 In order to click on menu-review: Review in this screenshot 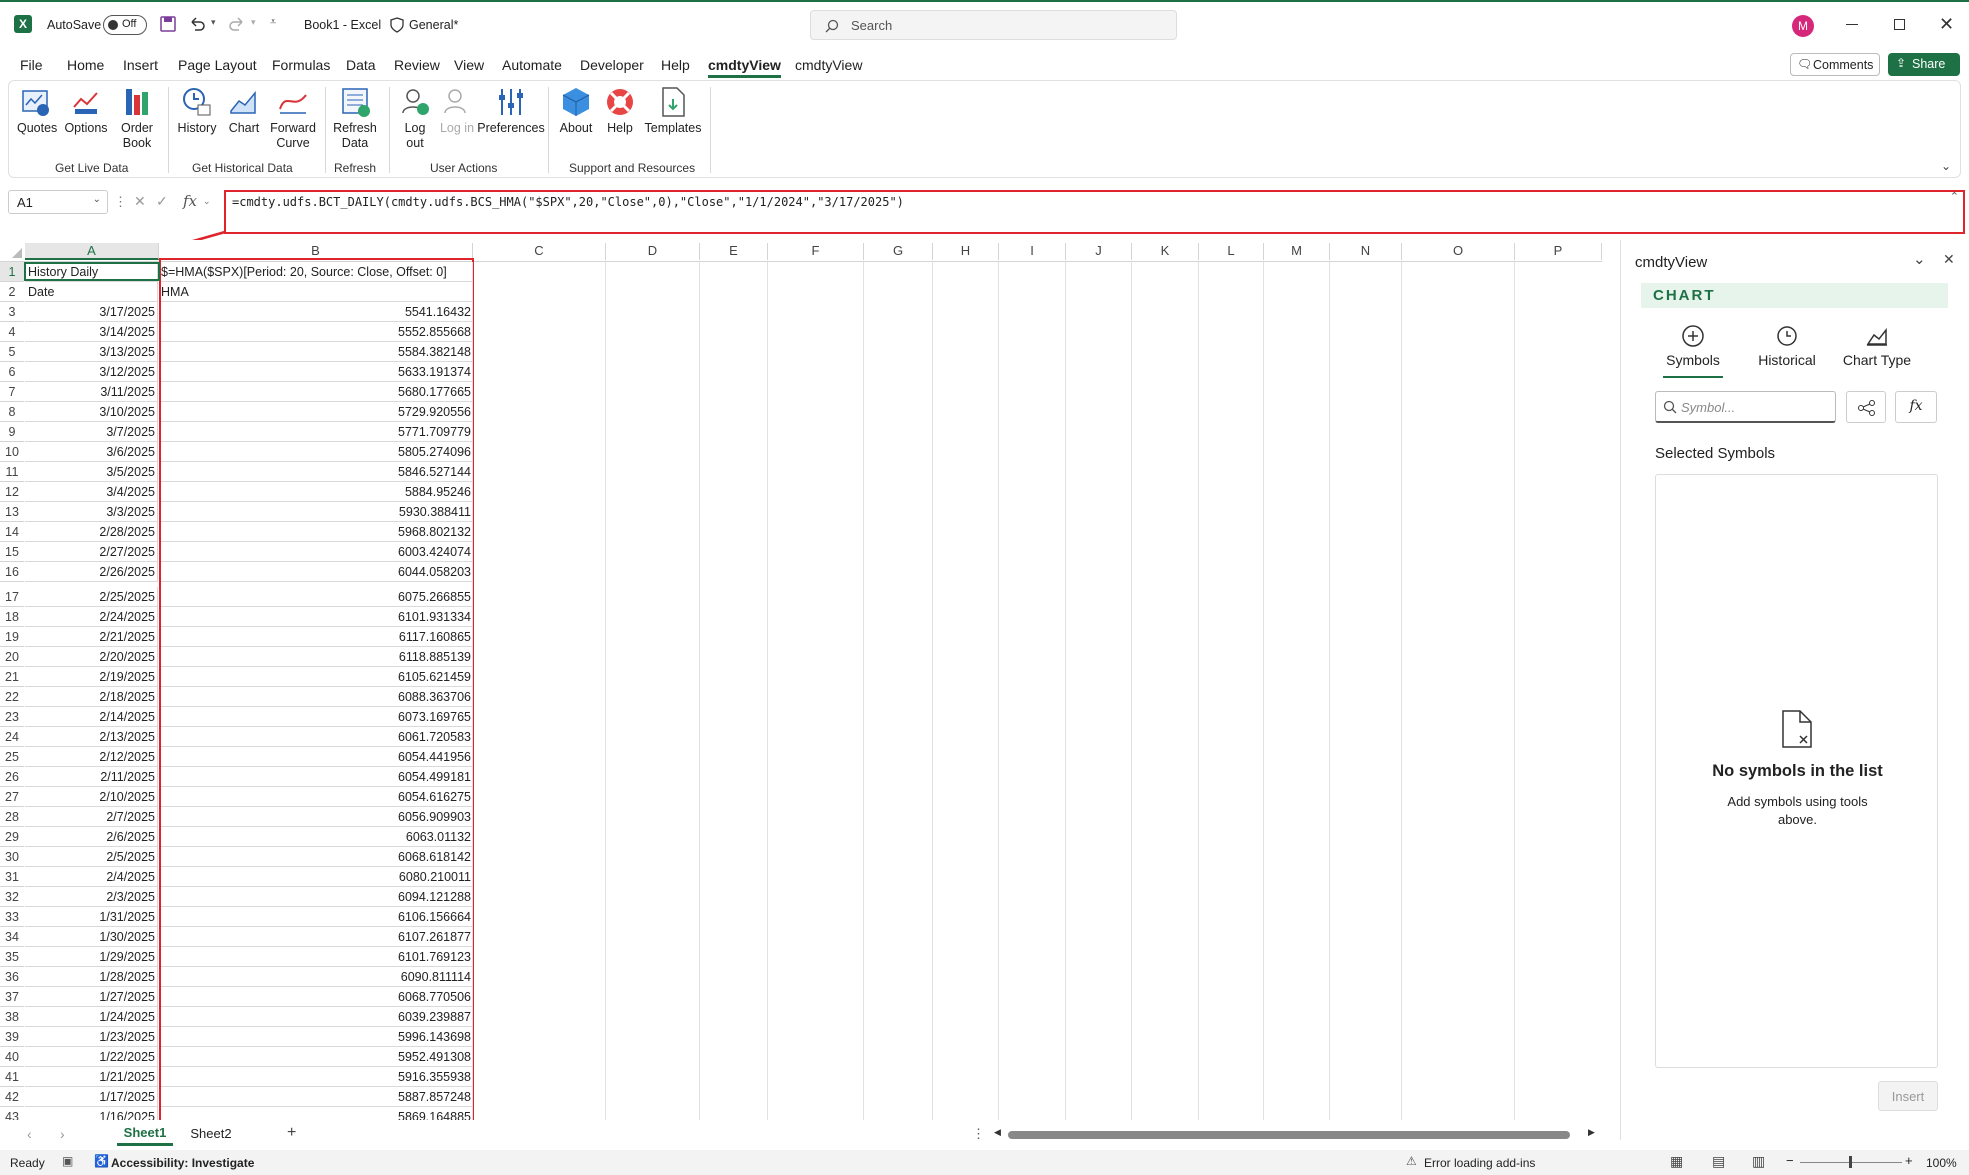, I will do `click(417, 65)`.